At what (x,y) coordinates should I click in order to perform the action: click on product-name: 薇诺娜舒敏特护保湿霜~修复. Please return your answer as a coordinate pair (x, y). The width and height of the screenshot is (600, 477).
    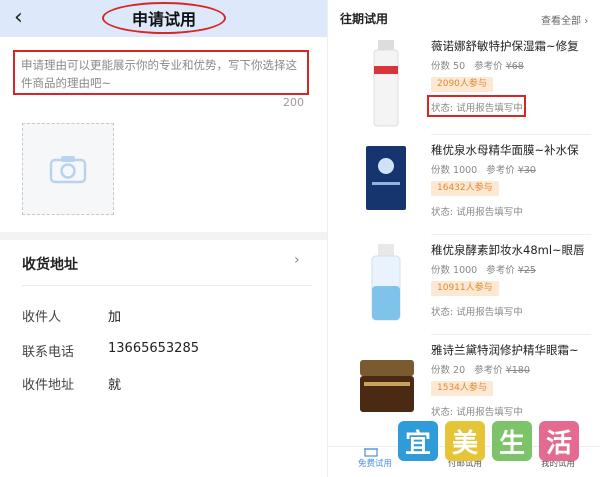
    Looking at the image, I should click on (505, 46).